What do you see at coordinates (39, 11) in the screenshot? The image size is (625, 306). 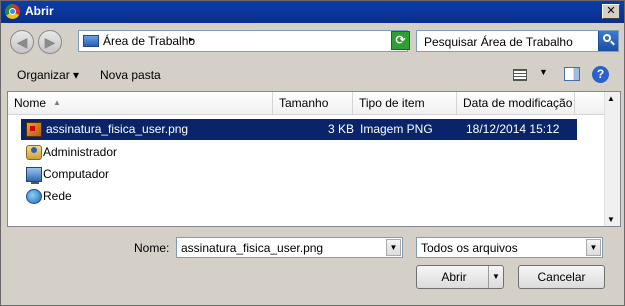 I see `window-title: Abrir` at bounding box center [39, 11].